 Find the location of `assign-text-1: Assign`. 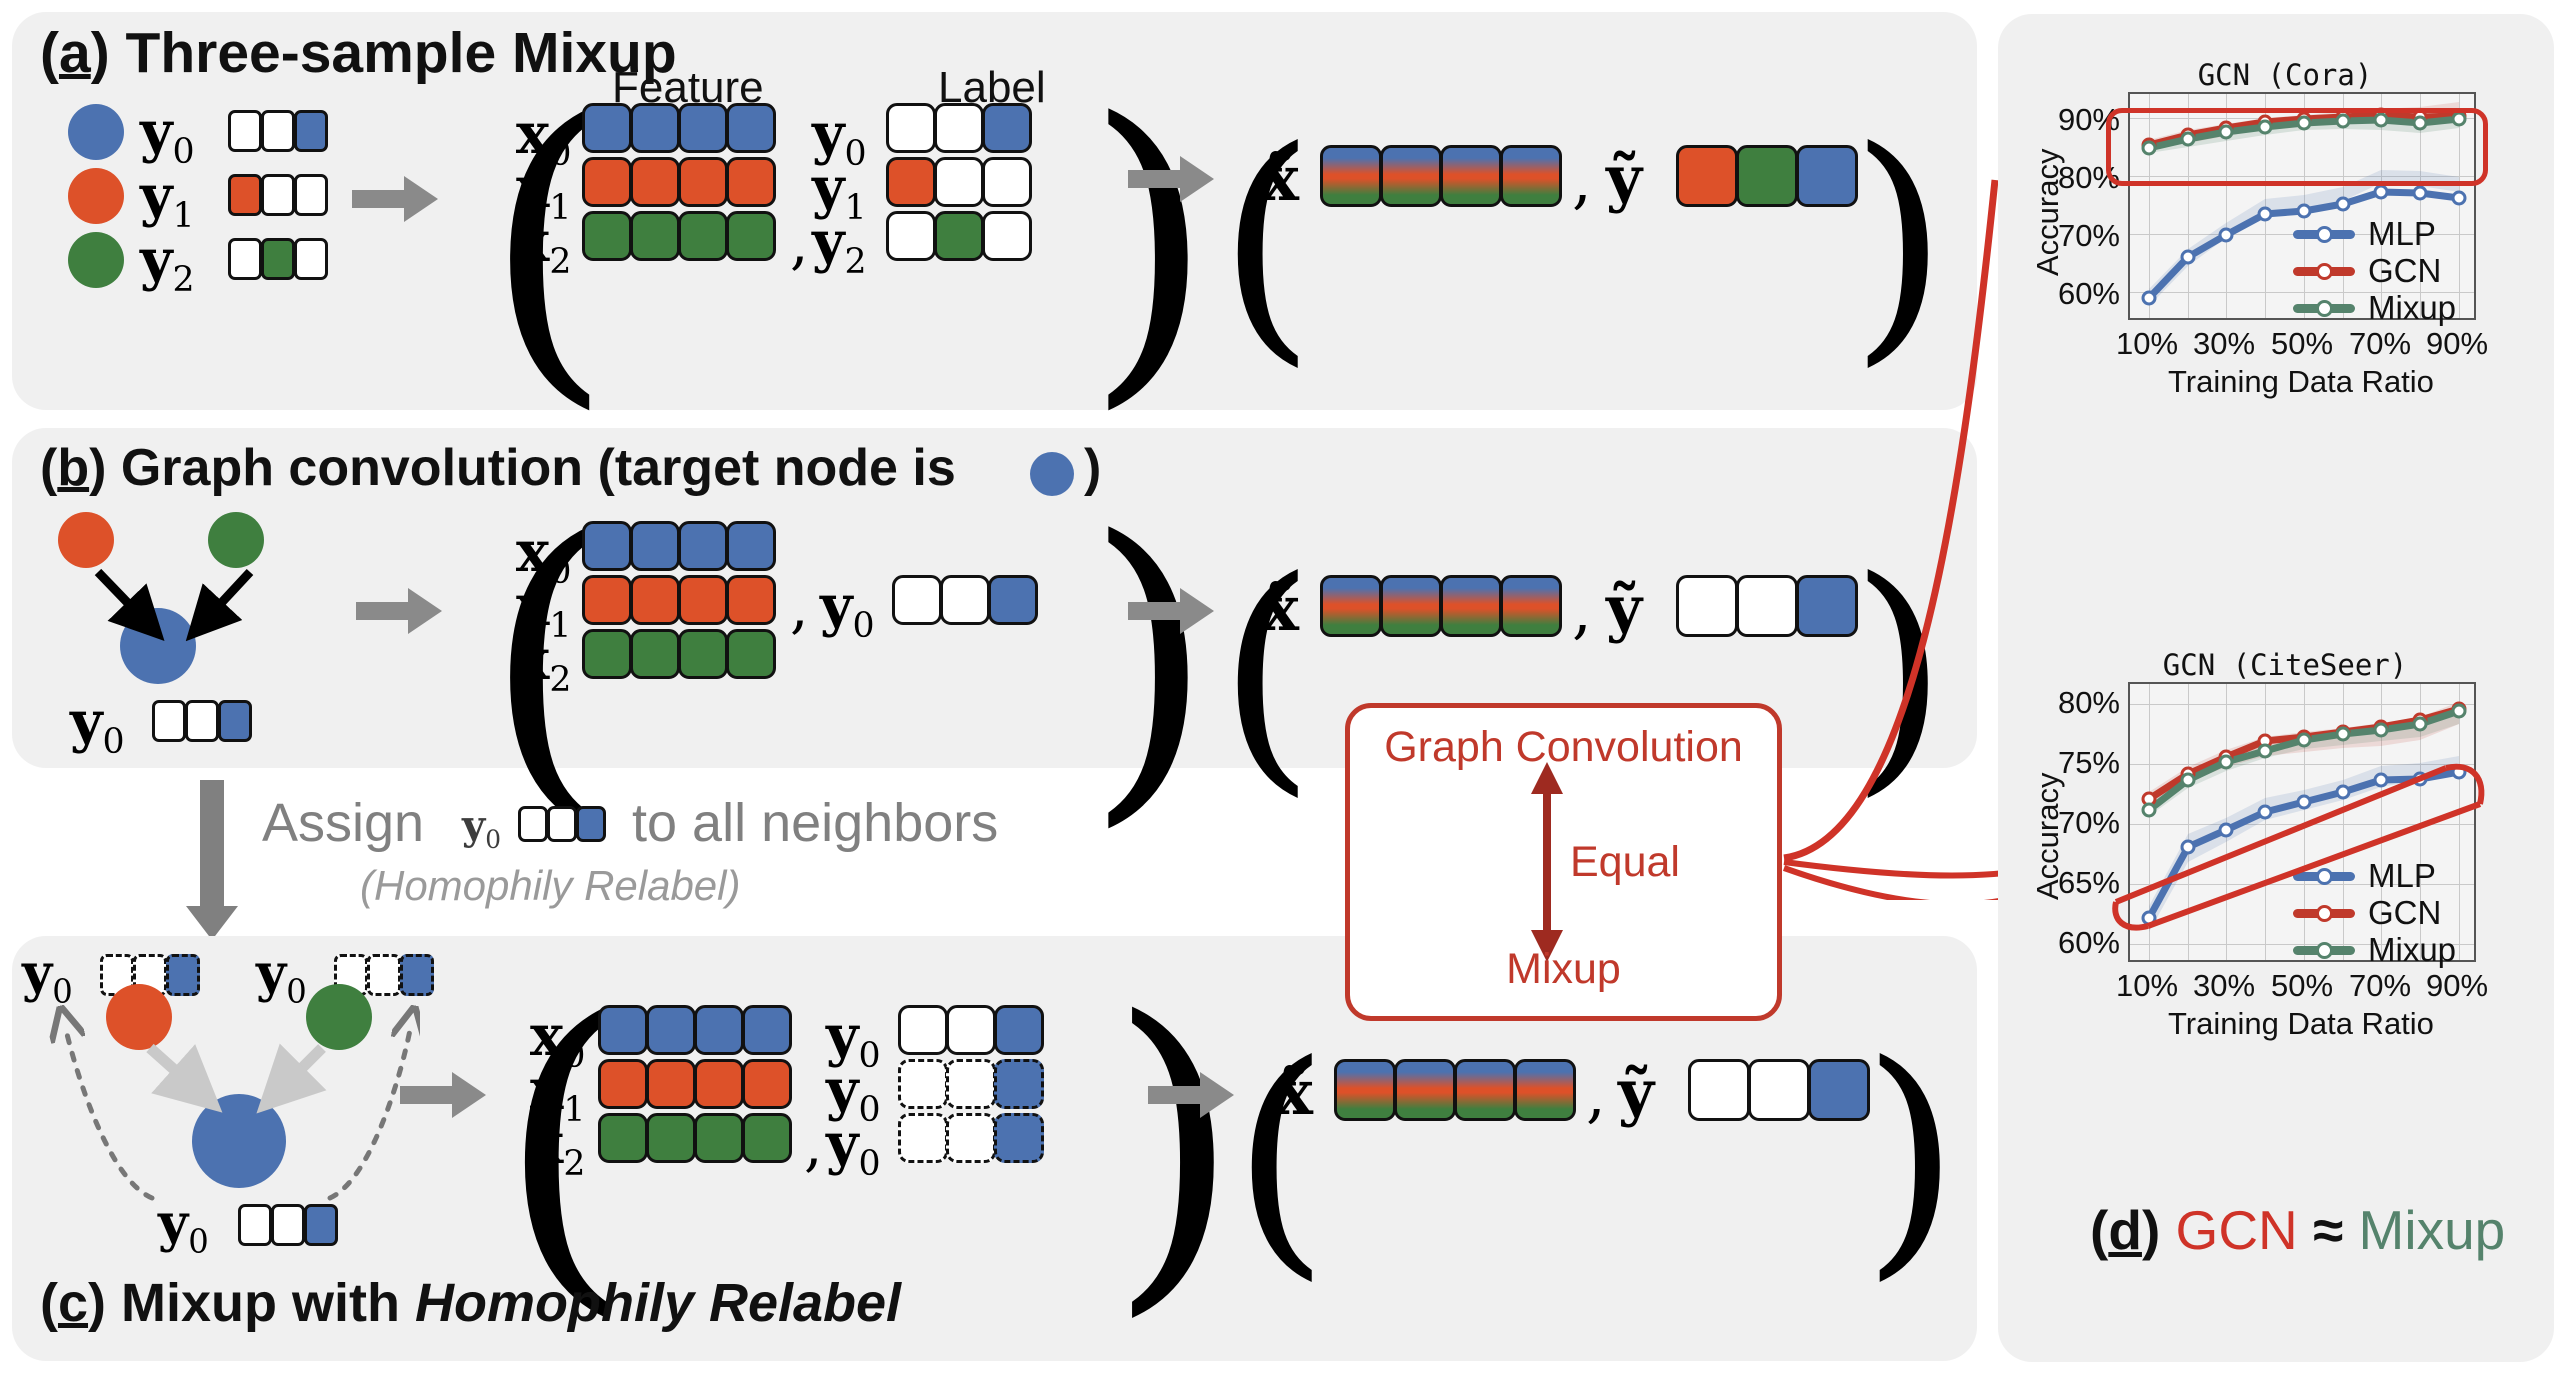

assign-text-1: Assign is located at coordinates (343, 823).